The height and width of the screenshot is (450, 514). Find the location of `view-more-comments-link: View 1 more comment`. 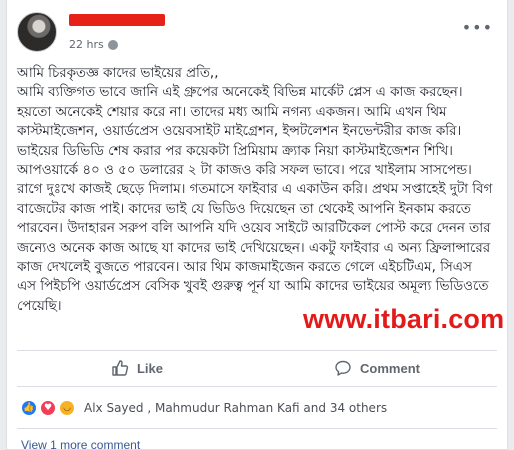

view-more-comments-link: View 1 more comment is located at coordinates (80, 443).